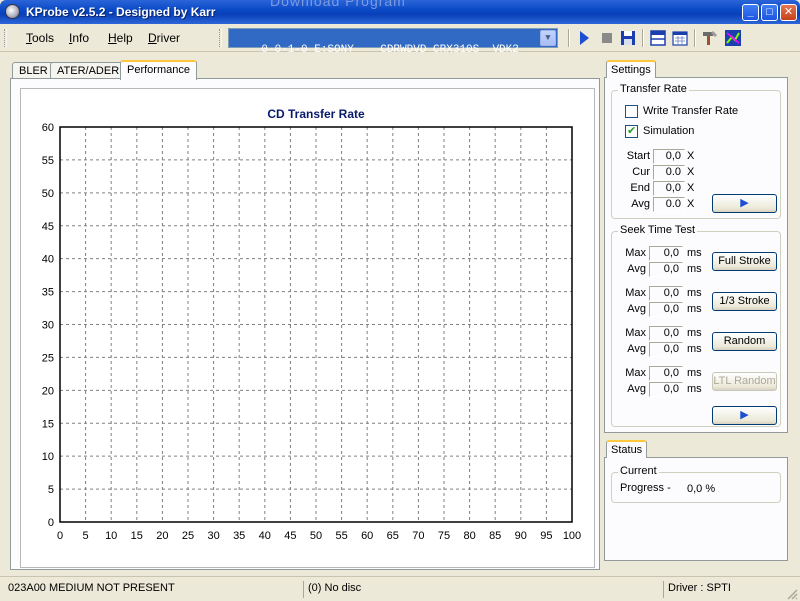 The height and width of the screenshot is (601, 800). I want to click on stop-icon, so click(607, 38).